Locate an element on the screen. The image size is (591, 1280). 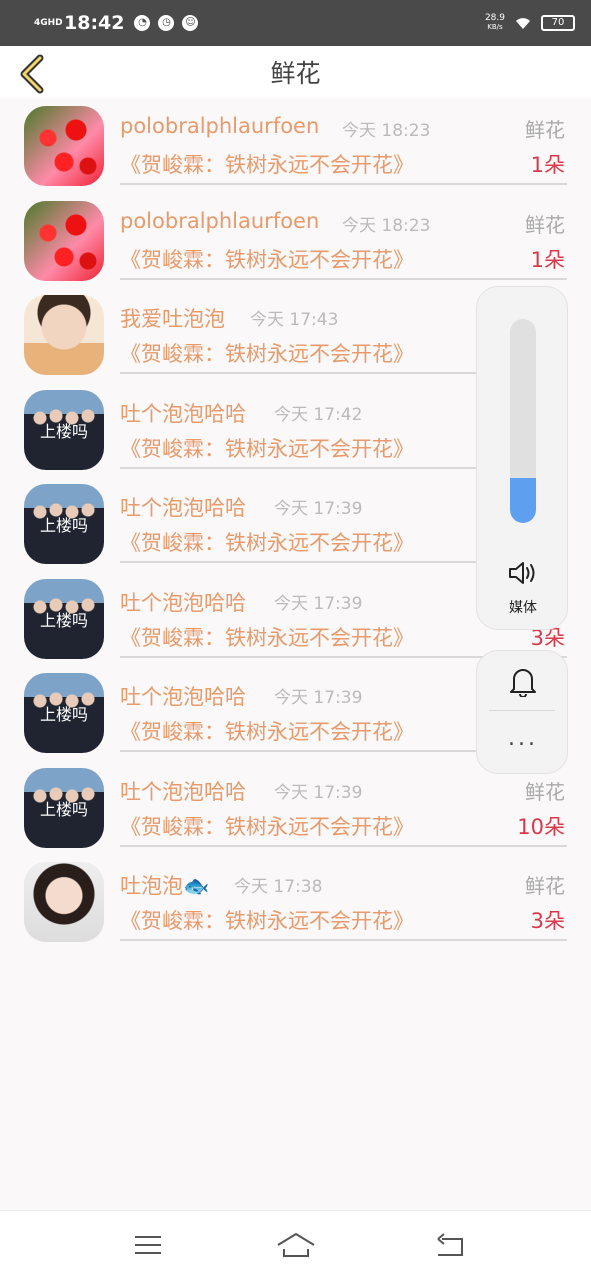
back-arrow-icon is located at coordinates (32, 74).